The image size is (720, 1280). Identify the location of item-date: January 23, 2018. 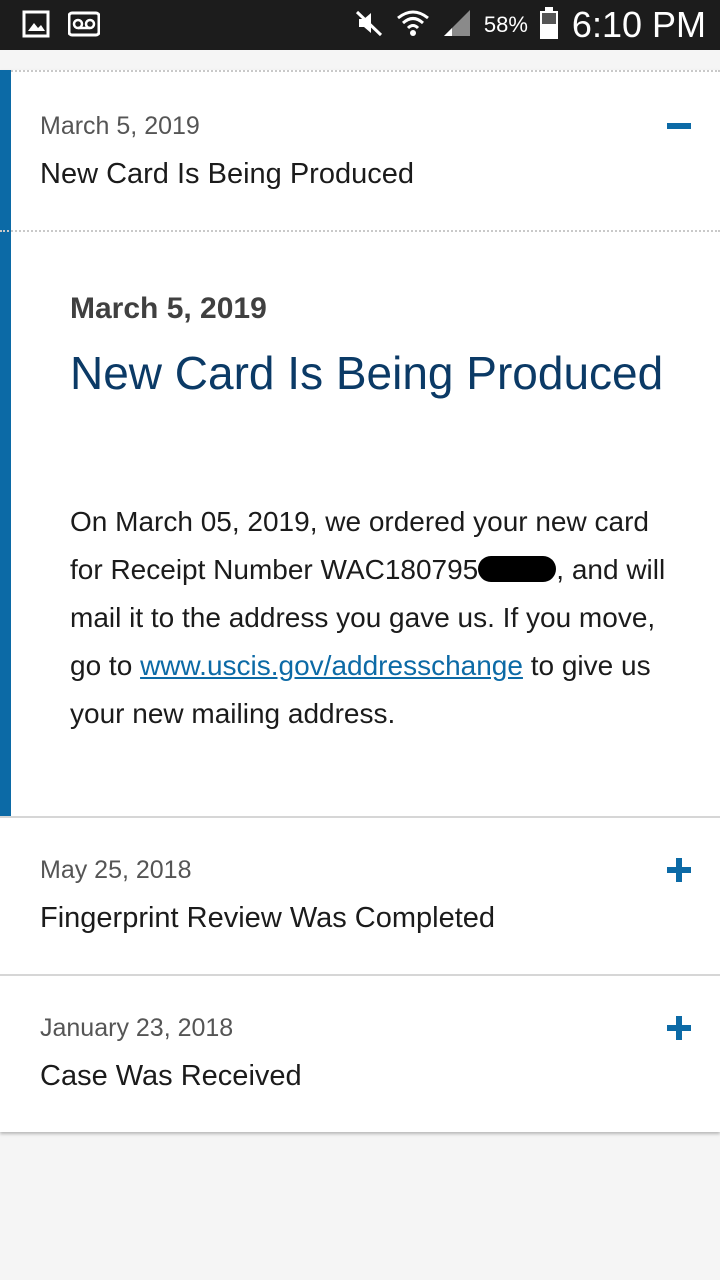
(137, 1028).